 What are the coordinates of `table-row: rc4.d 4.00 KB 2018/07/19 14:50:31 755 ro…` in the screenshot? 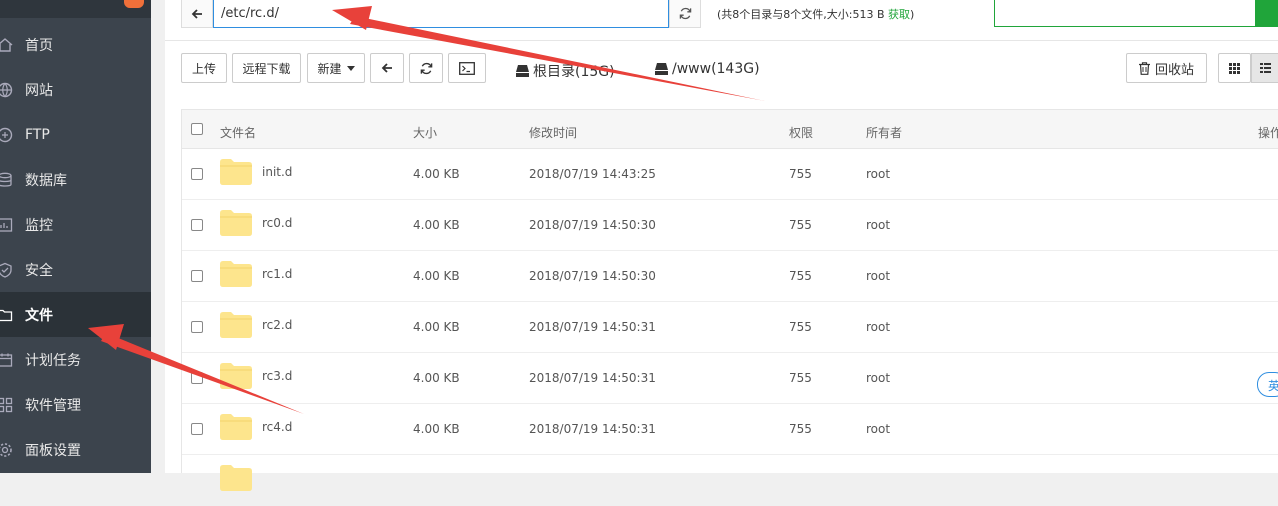 It's located at (730, 429).